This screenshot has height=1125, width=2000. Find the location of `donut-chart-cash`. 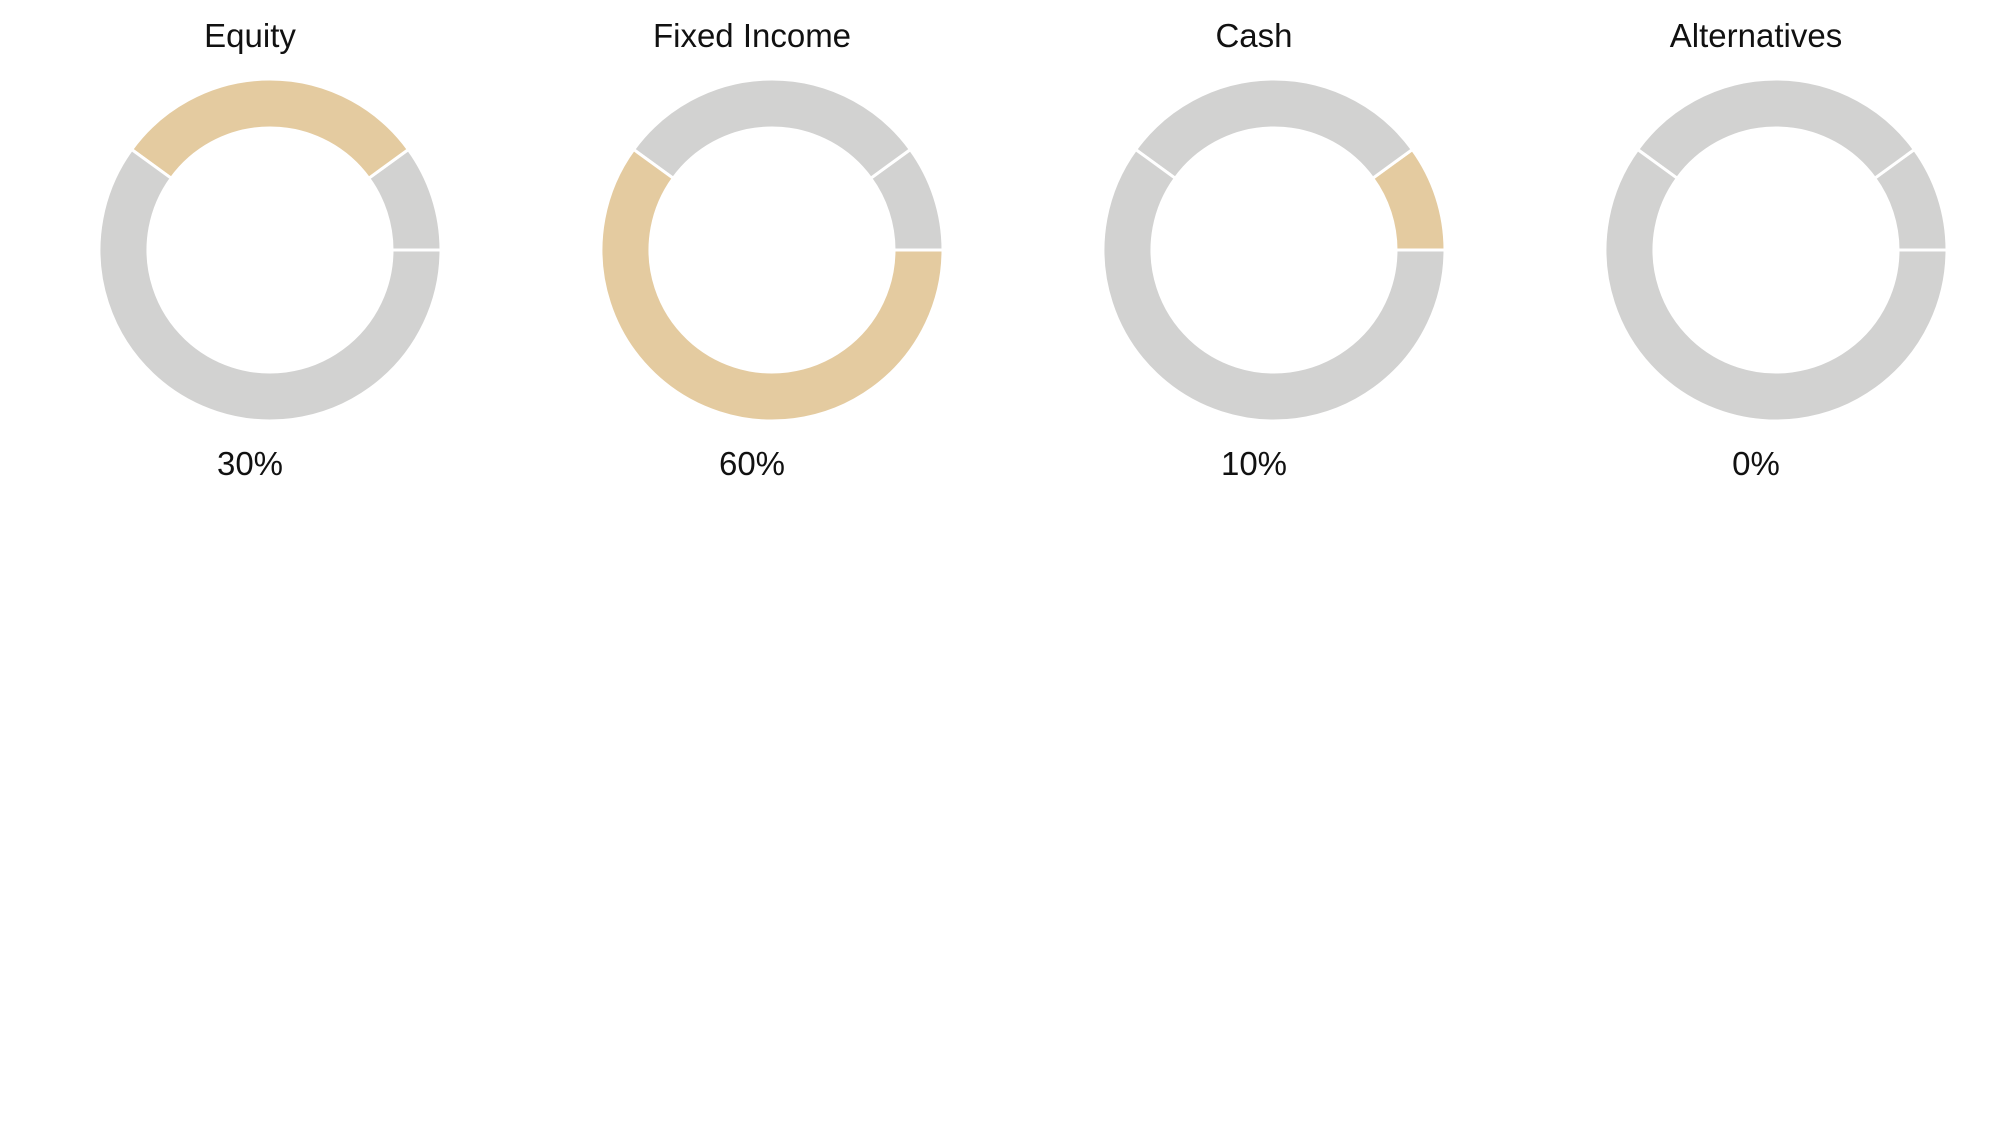

donut-chart-cash is located at coordinates (1274, 250).